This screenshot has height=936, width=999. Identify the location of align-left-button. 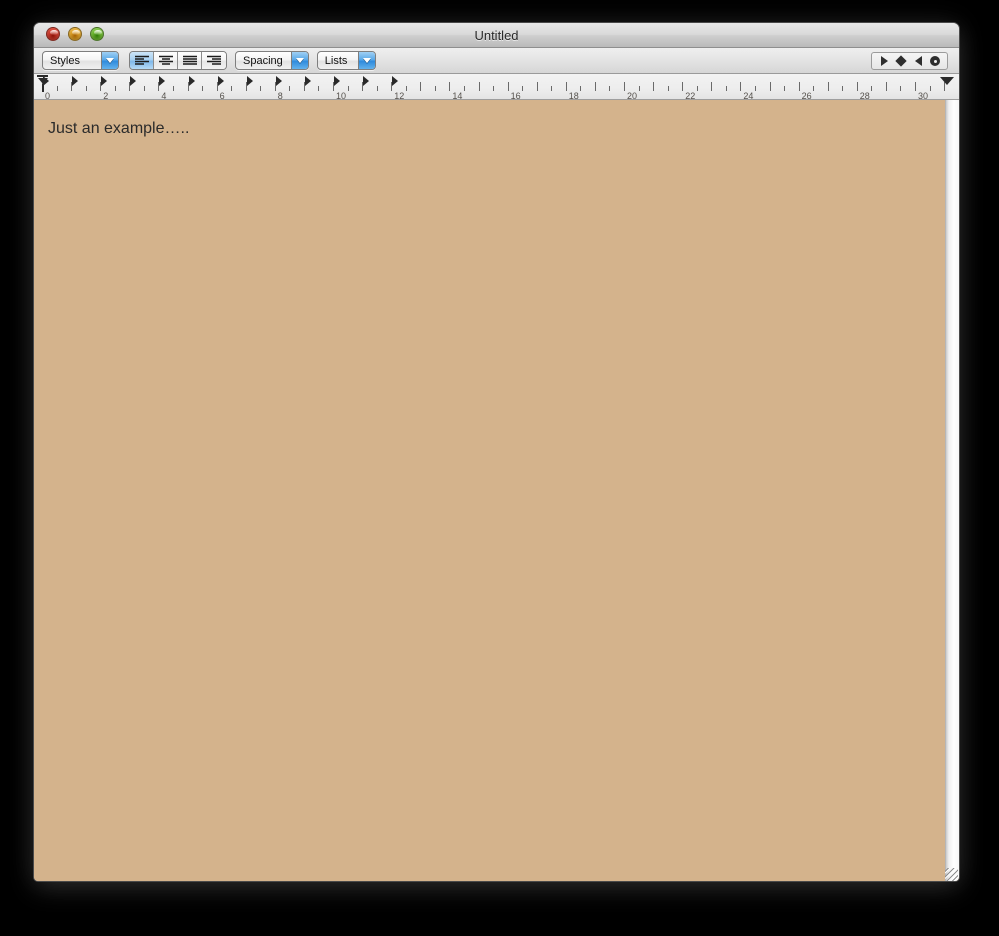
(142, 60).